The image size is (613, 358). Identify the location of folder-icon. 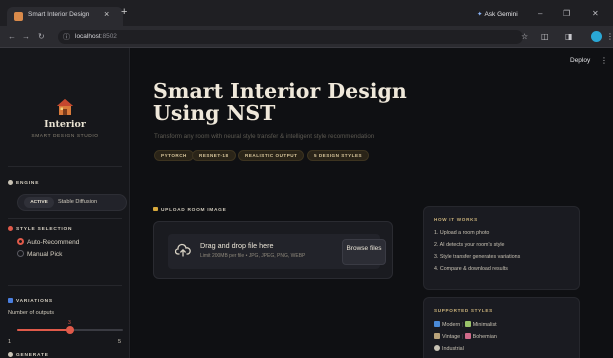
(155, 209).